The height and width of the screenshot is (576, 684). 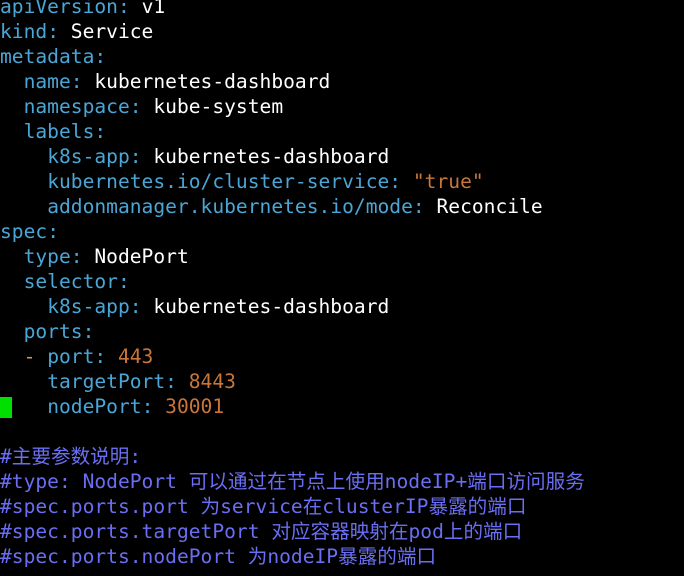 I want to click on yaml-value: kube-system, so click(x=218, y=106).